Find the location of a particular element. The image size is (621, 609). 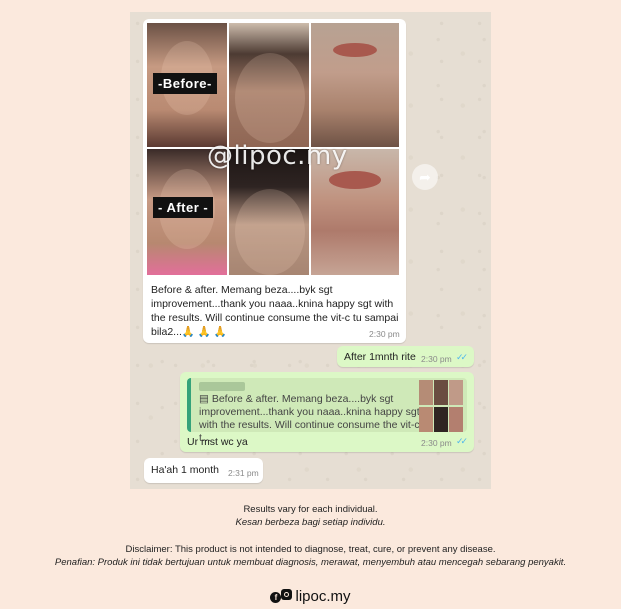

forward-icon: ➦ is located at coordinates (425, 177).